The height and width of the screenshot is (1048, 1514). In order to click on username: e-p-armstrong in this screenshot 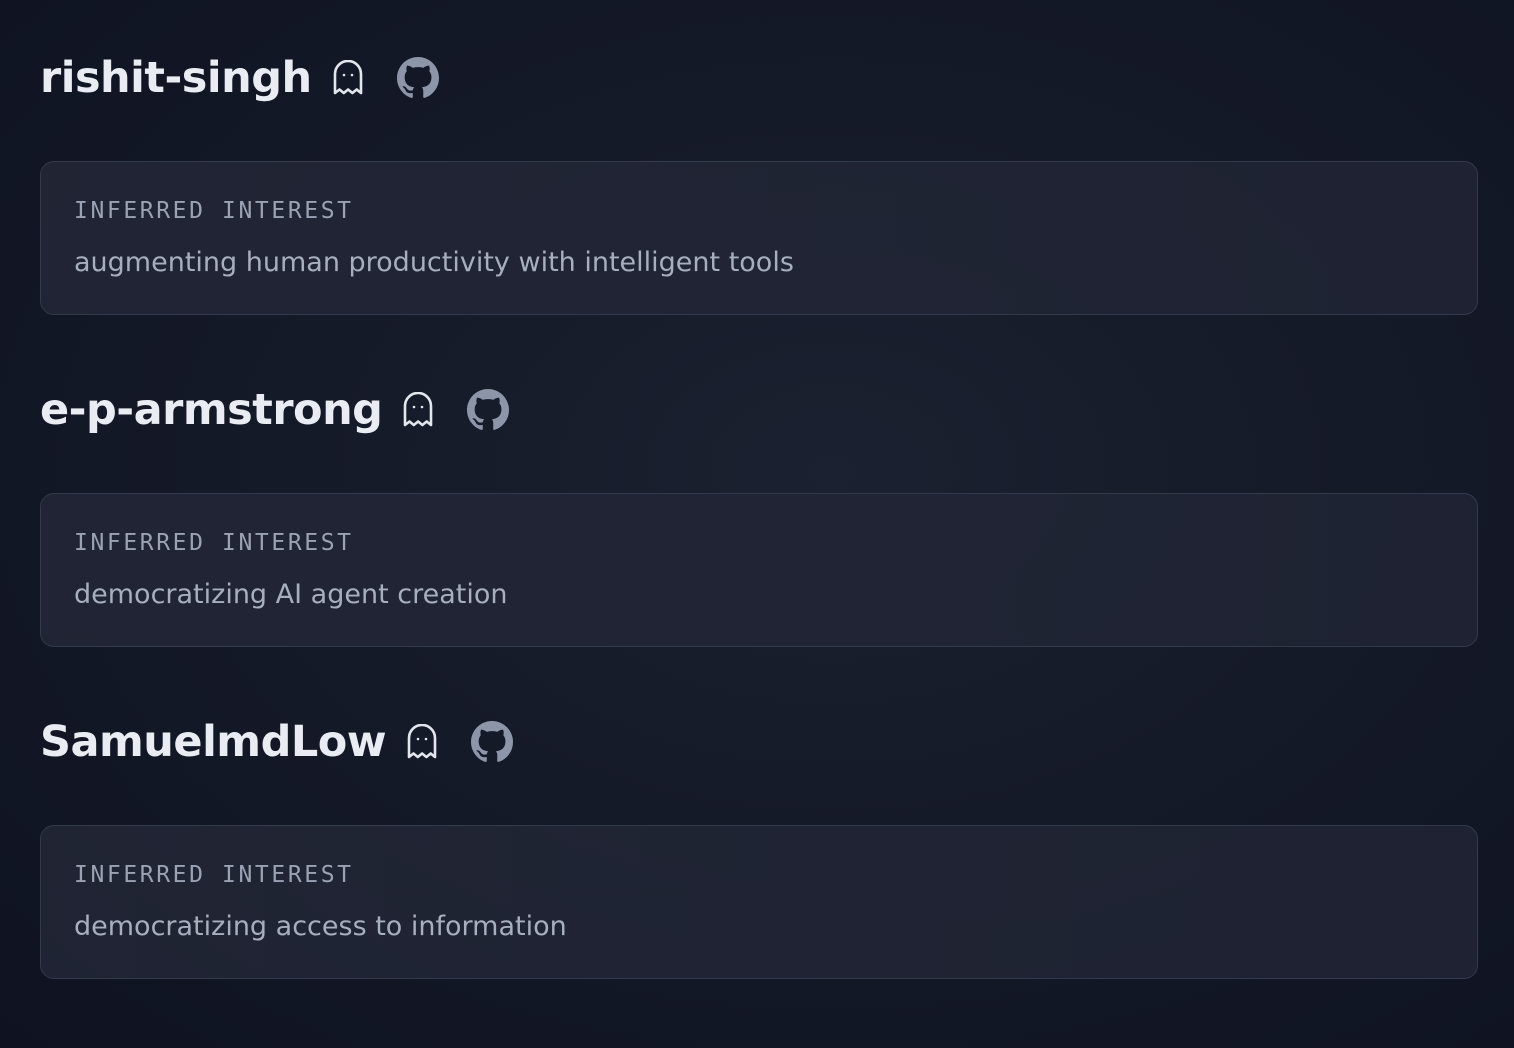, I will do `click(211, 410)`.